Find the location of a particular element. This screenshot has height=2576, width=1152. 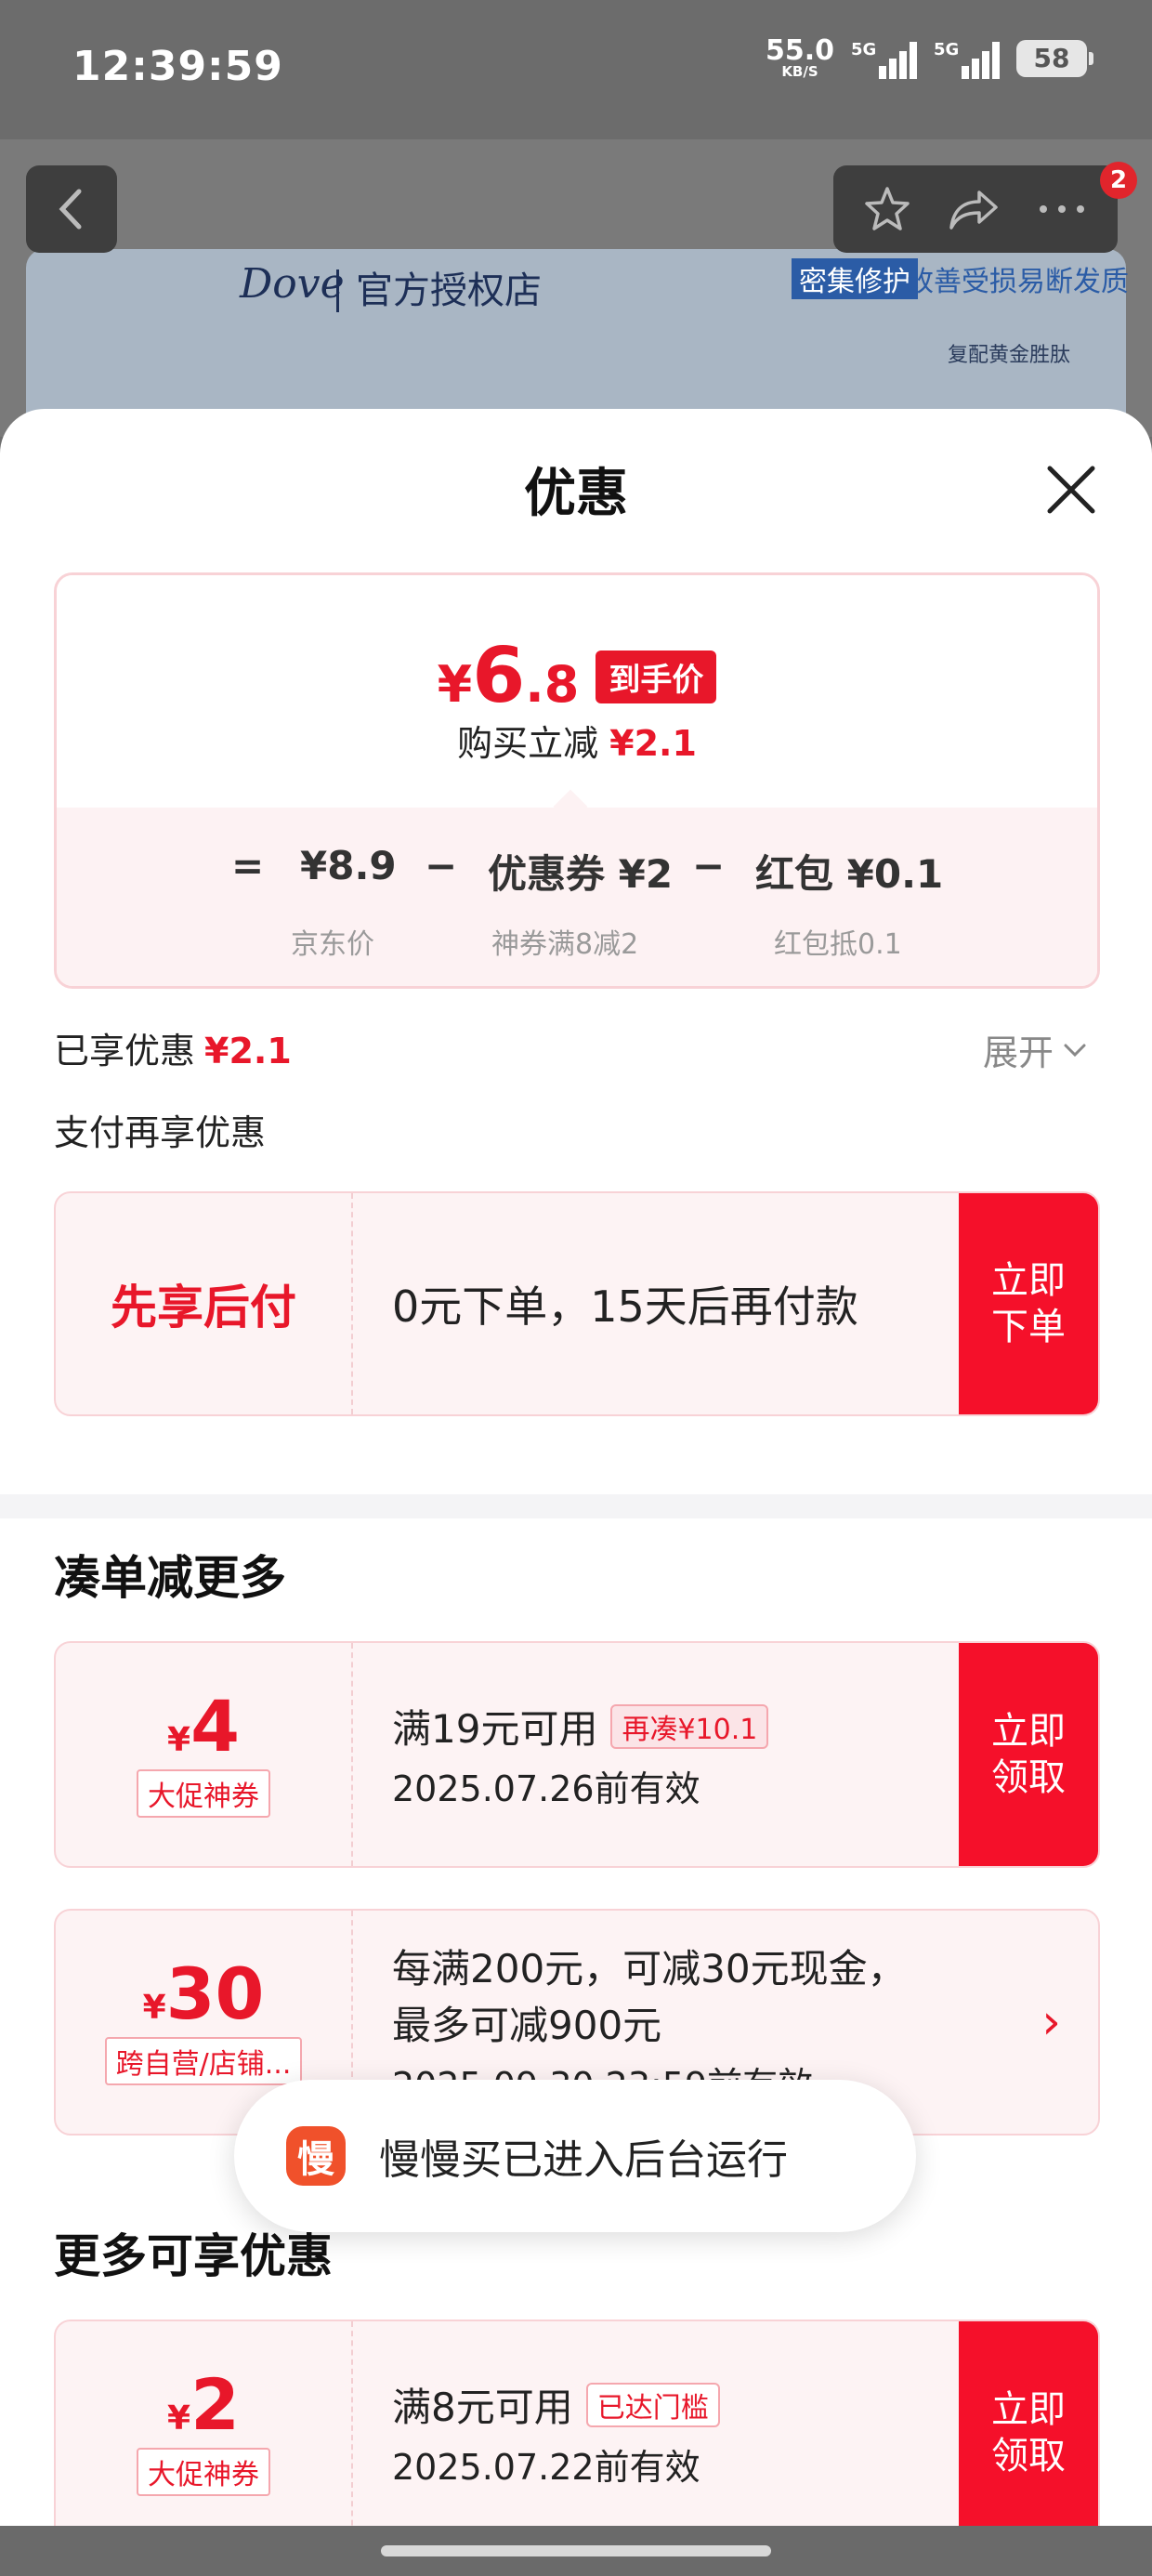

coupon-card: ¥ 2 大促神券 满8元可用 已达门槛 2025.07.22前有效 立即 领取 is located at coordinates (577, 2423).